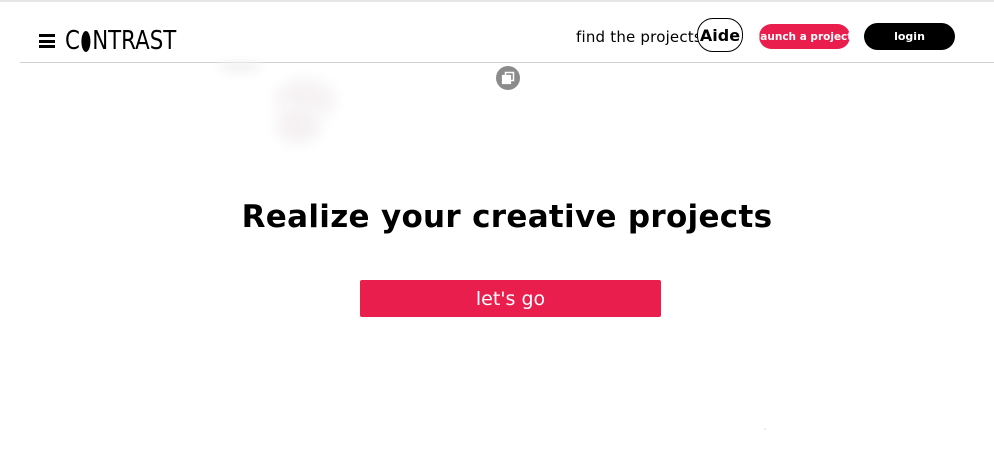  I want to click on find-projects-link: find the projects, so click(639, 37).